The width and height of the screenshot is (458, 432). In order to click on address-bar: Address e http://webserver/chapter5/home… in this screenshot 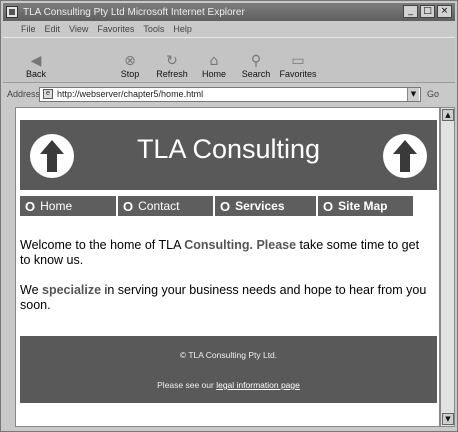, I will do `click(229, 94)`.